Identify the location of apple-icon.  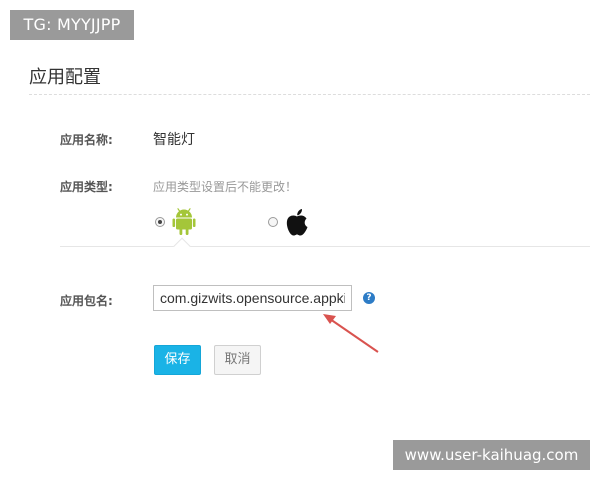
(297, 222).